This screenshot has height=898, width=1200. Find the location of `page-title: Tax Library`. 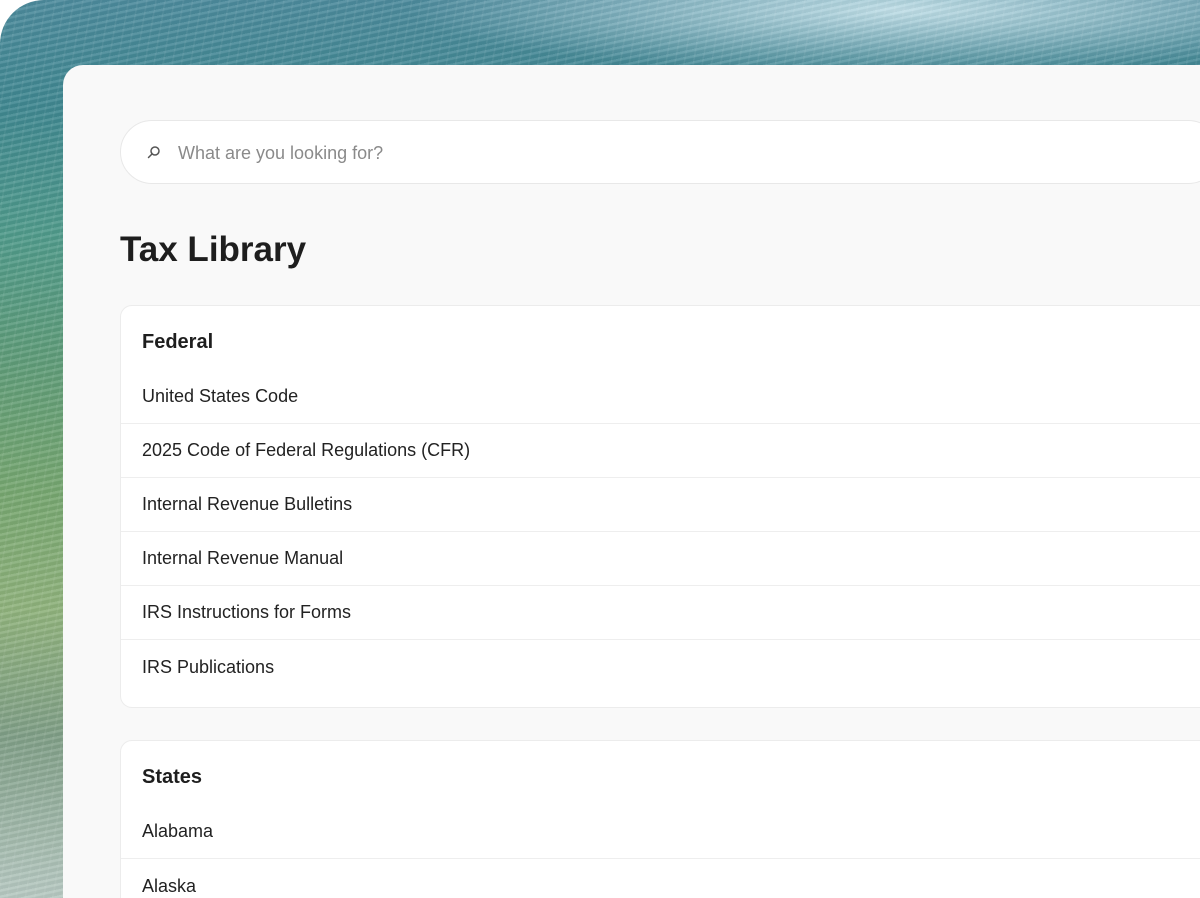

page-title: Tax Library is located at coordinates (213, 249).